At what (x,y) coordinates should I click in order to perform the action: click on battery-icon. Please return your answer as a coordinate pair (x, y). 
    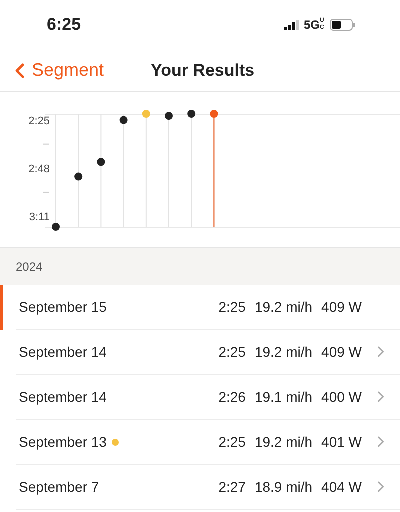
    Looking at the image, I should click on (343, 25).